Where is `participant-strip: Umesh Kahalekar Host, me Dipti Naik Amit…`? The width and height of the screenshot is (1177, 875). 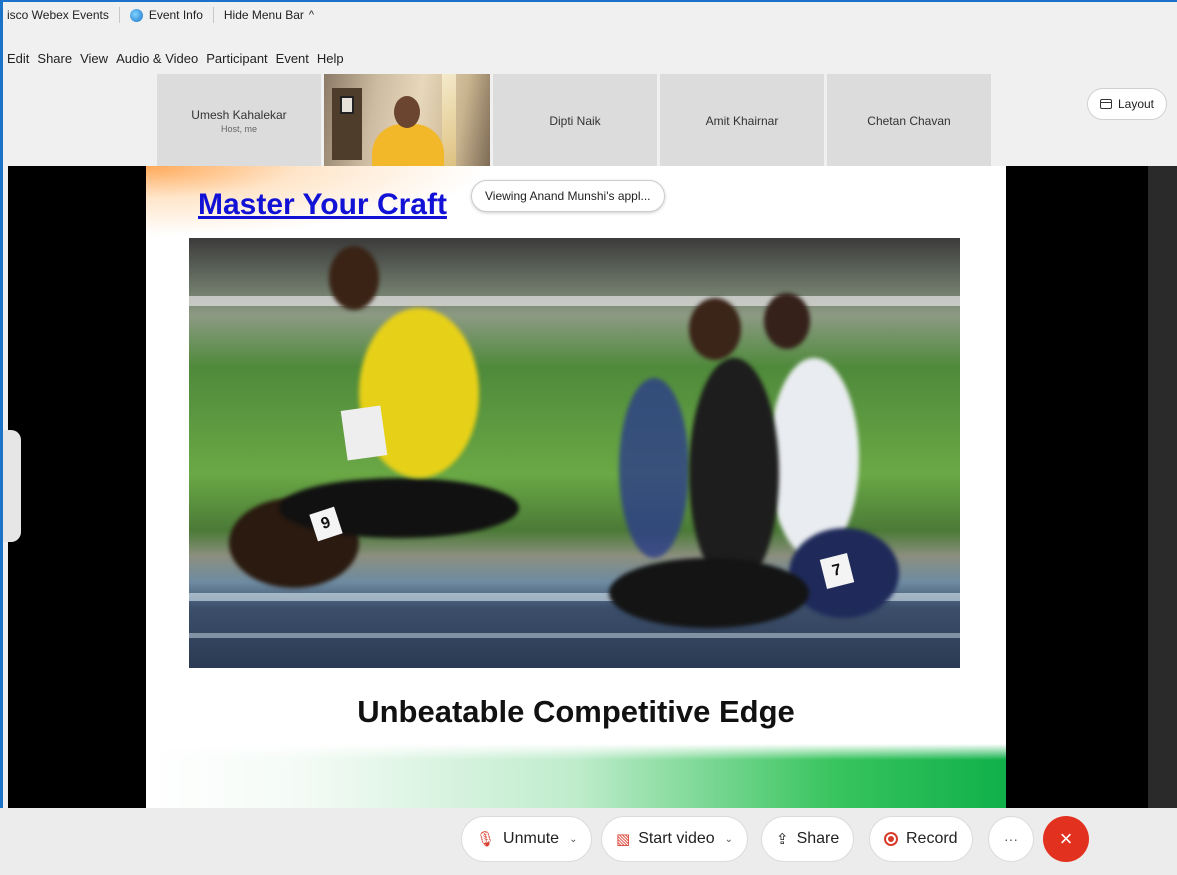 participant-strip: Umesh Kahalekar Host, me Dipti Naik Amit… is located at coordinates (574, 120).